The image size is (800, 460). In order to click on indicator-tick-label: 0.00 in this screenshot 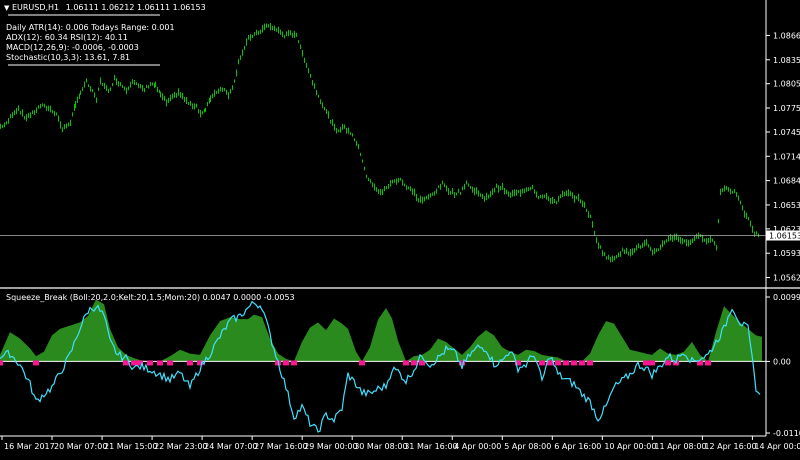, I will do `click(782, 361)`.